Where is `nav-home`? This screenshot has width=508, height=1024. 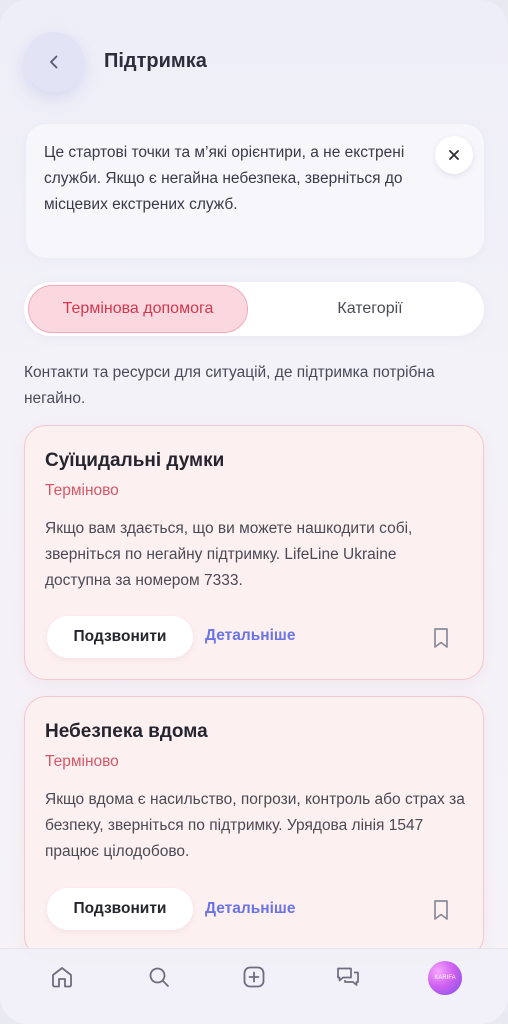
nav-home is located at coordinates (62, 977).